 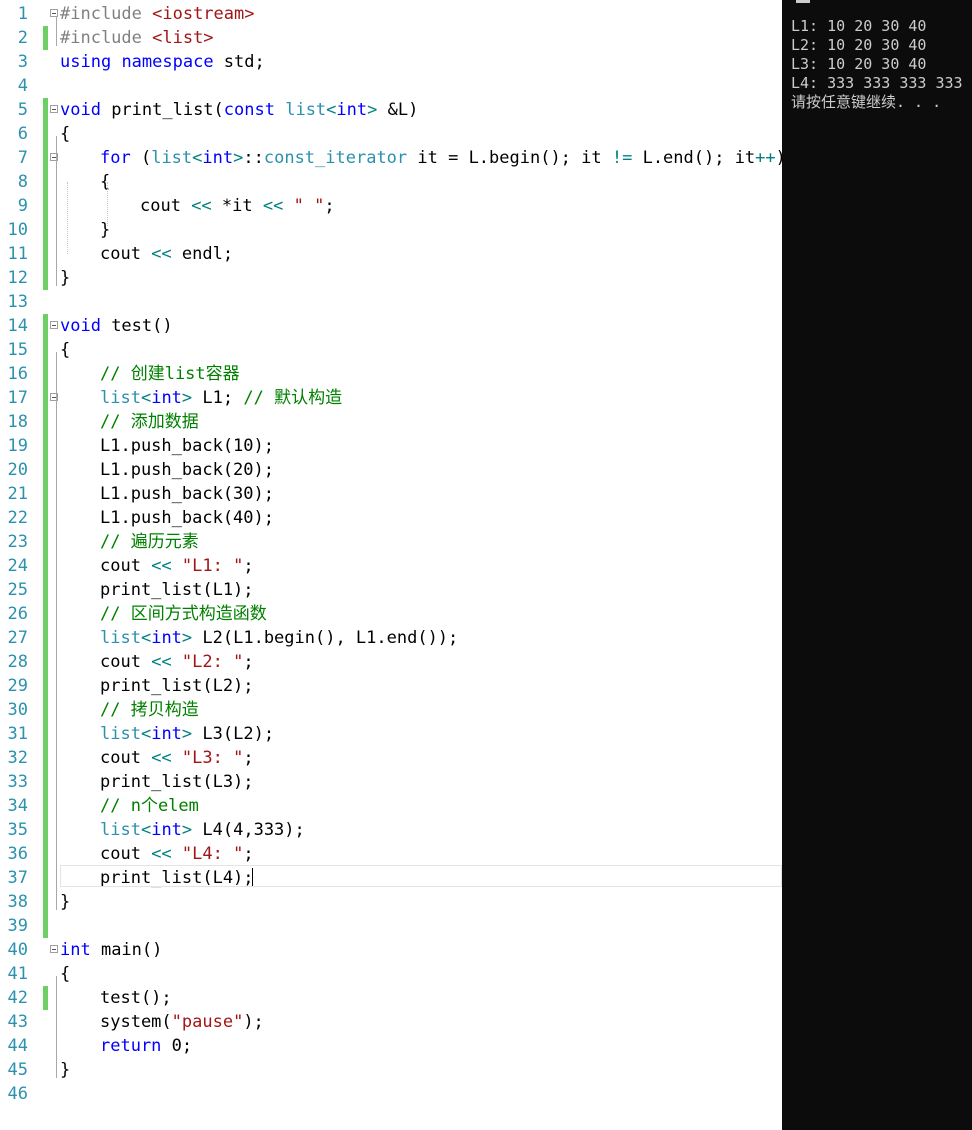 What do you see at coordinates (391, 734) in the screenshot?
I see `code-line: 31 list<int> L3(L2);` at bounding box center [391, 734].